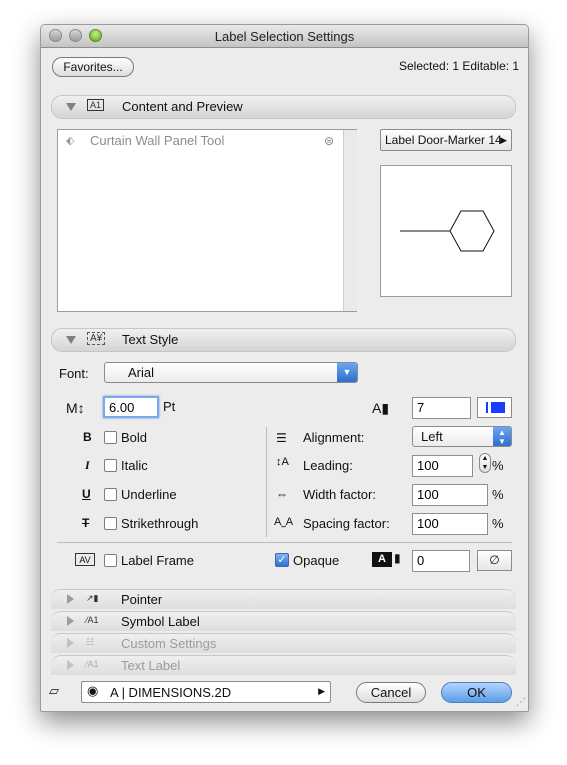 Image resolution: width=567 pixels, height=765 pixels. What do you see at coordinates (182, 106) in the screenshot?
I see `section-title: Content and Preview` at bounding box center [182, 106].